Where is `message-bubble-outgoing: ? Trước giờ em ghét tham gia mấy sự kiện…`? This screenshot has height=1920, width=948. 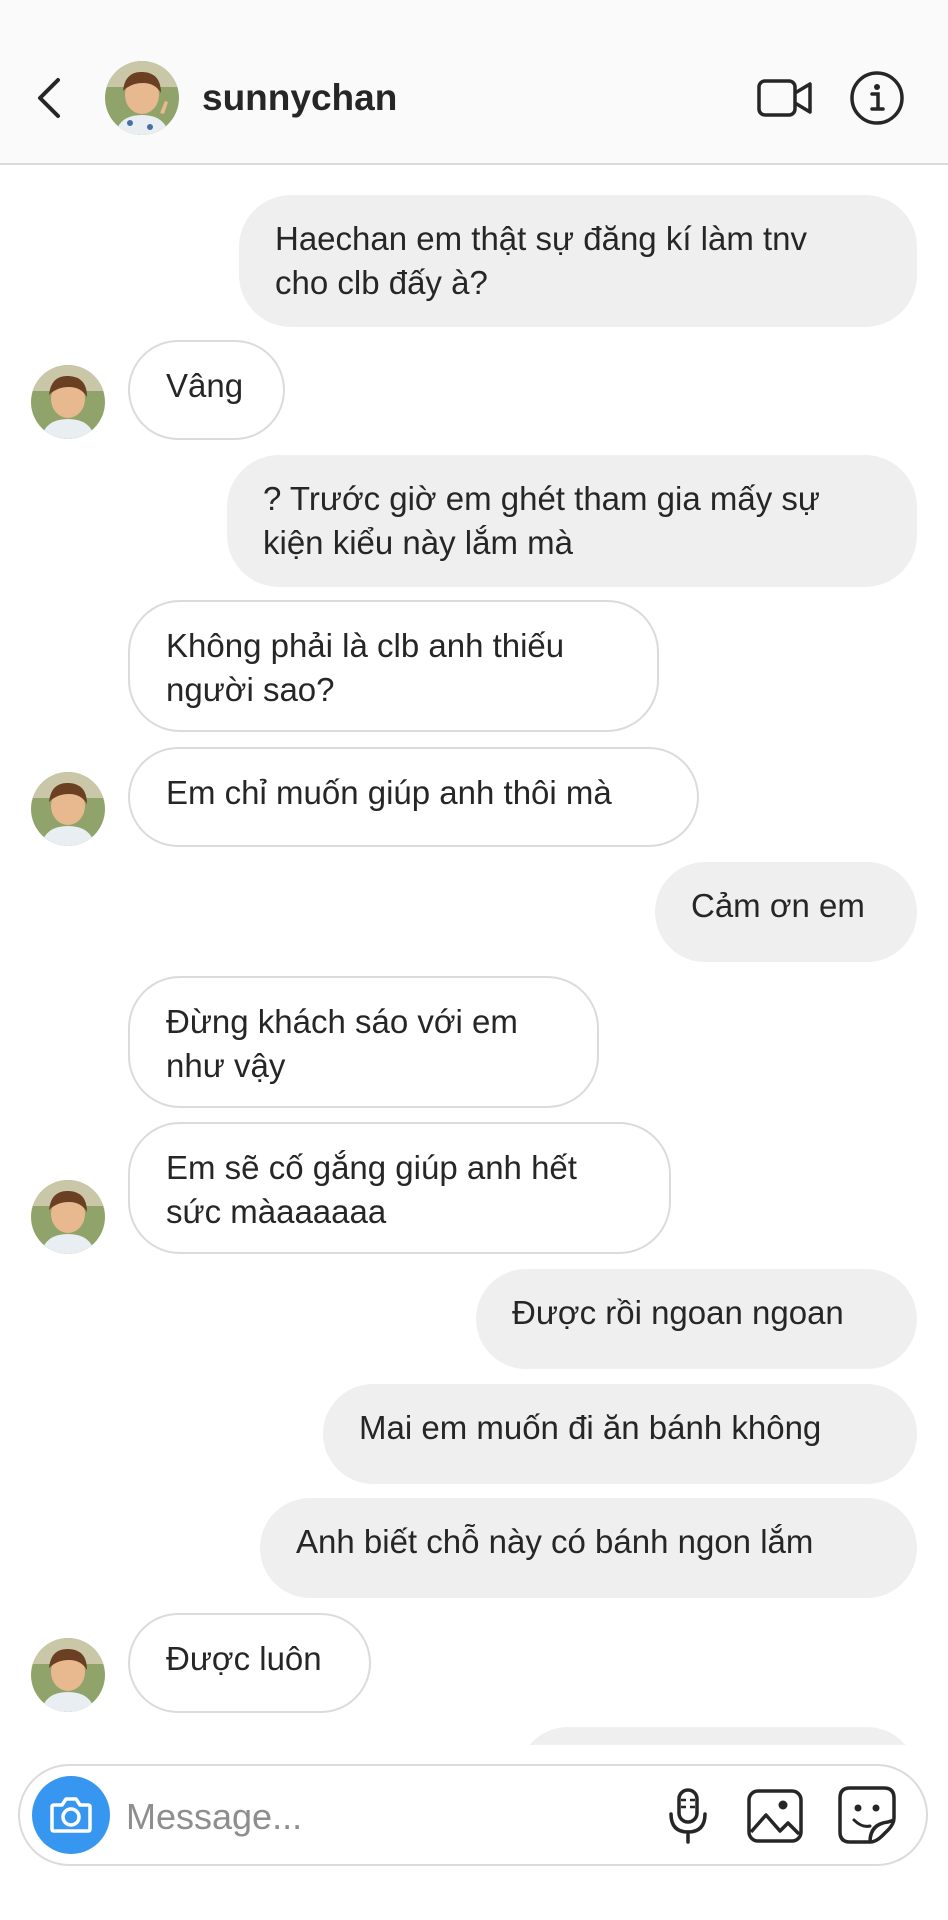 message-bubble-outgoing: ? Trước giờ em ghét tham gia mấy sự kiện… is located at coordinates (572, 521).